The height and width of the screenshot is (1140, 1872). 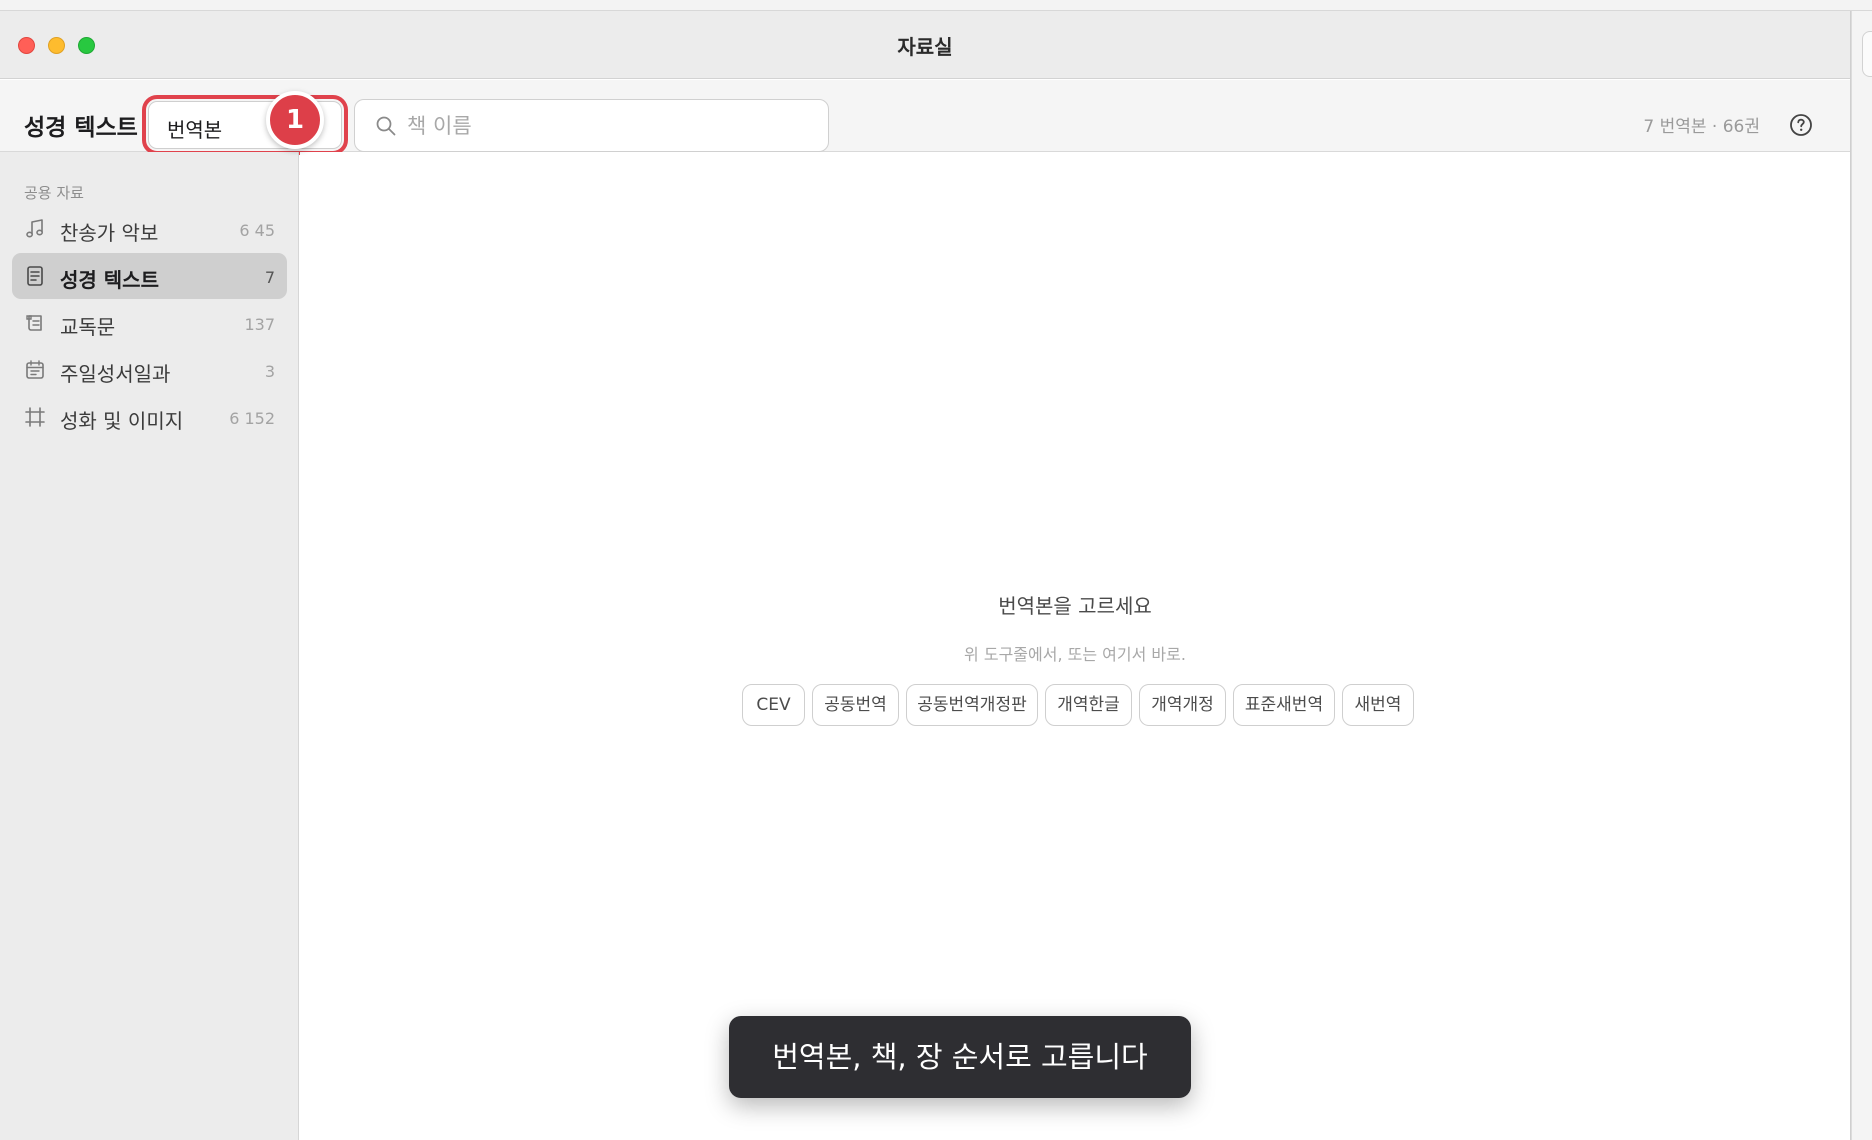 What do you see at coordinates (195, 130) in the screenshot?
I see `translation-select-value: 번역본` at bounding box center [195, 130].